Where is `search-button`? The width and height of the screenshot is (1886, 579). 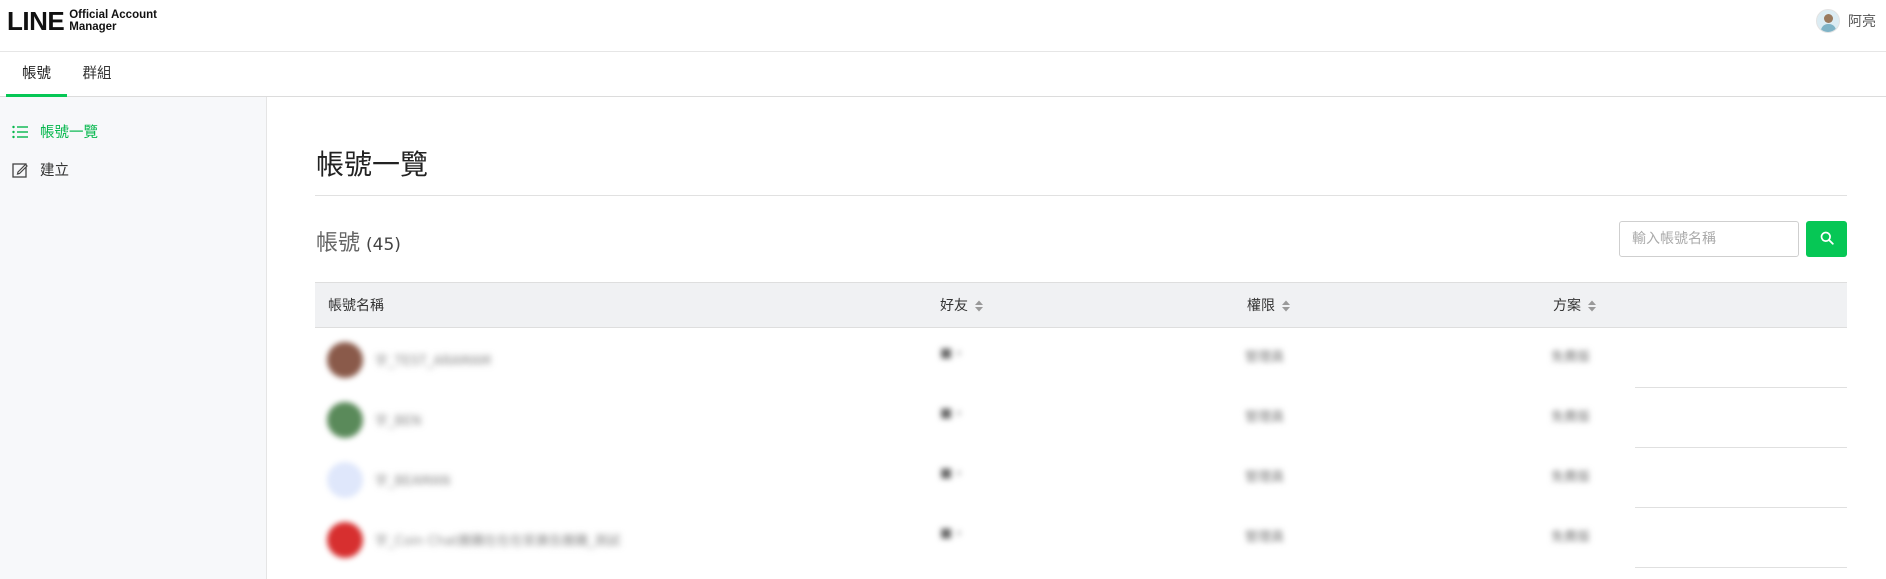
search-button is located at coordinates (1826, 239).